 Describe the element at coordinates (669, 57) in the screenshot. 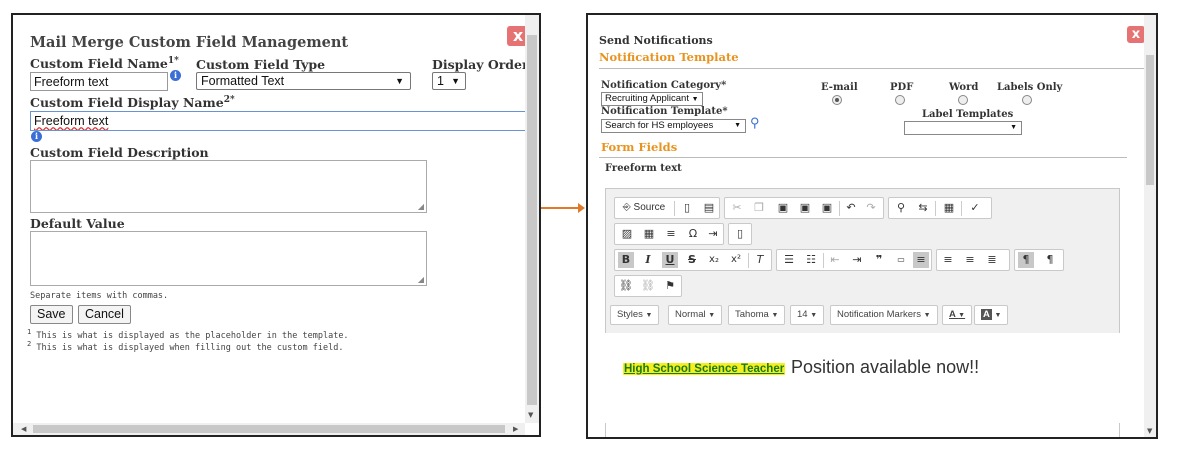

I see `notification-template-heading: Notification Template` at that location.